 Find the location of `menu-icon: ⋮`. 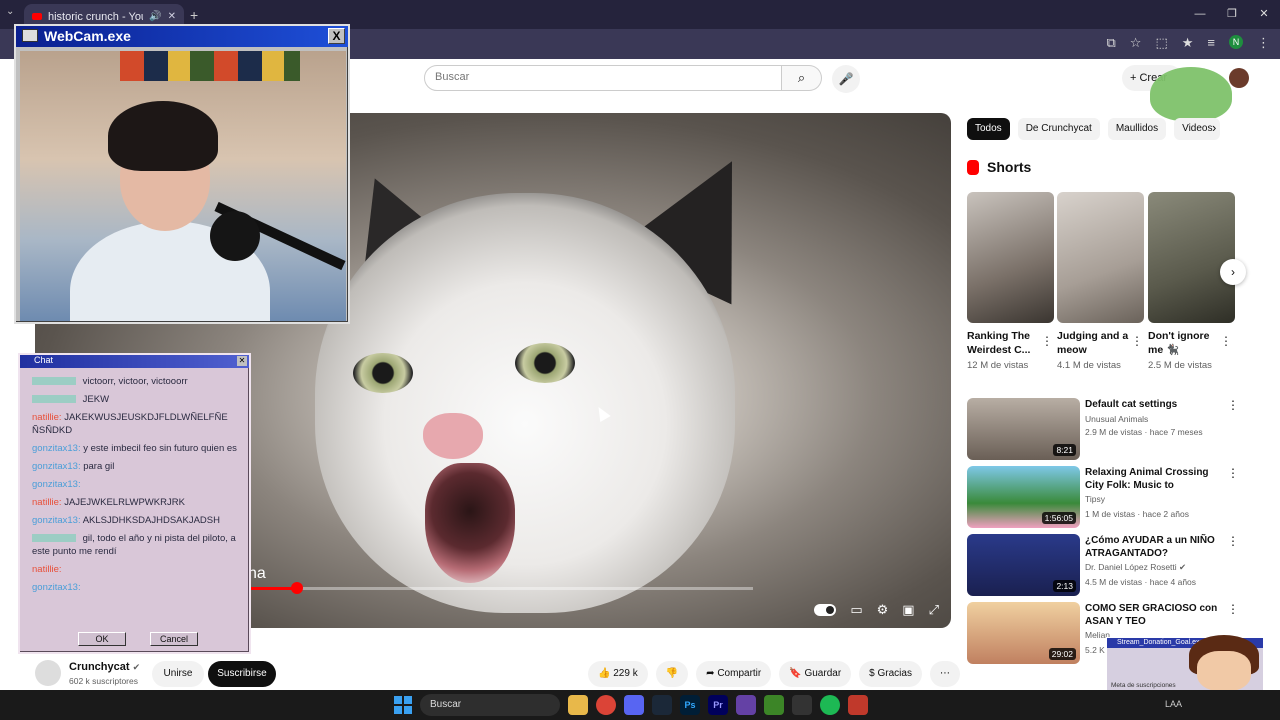

menu-icon: ⋮ is located at coordinates (1263, 43).